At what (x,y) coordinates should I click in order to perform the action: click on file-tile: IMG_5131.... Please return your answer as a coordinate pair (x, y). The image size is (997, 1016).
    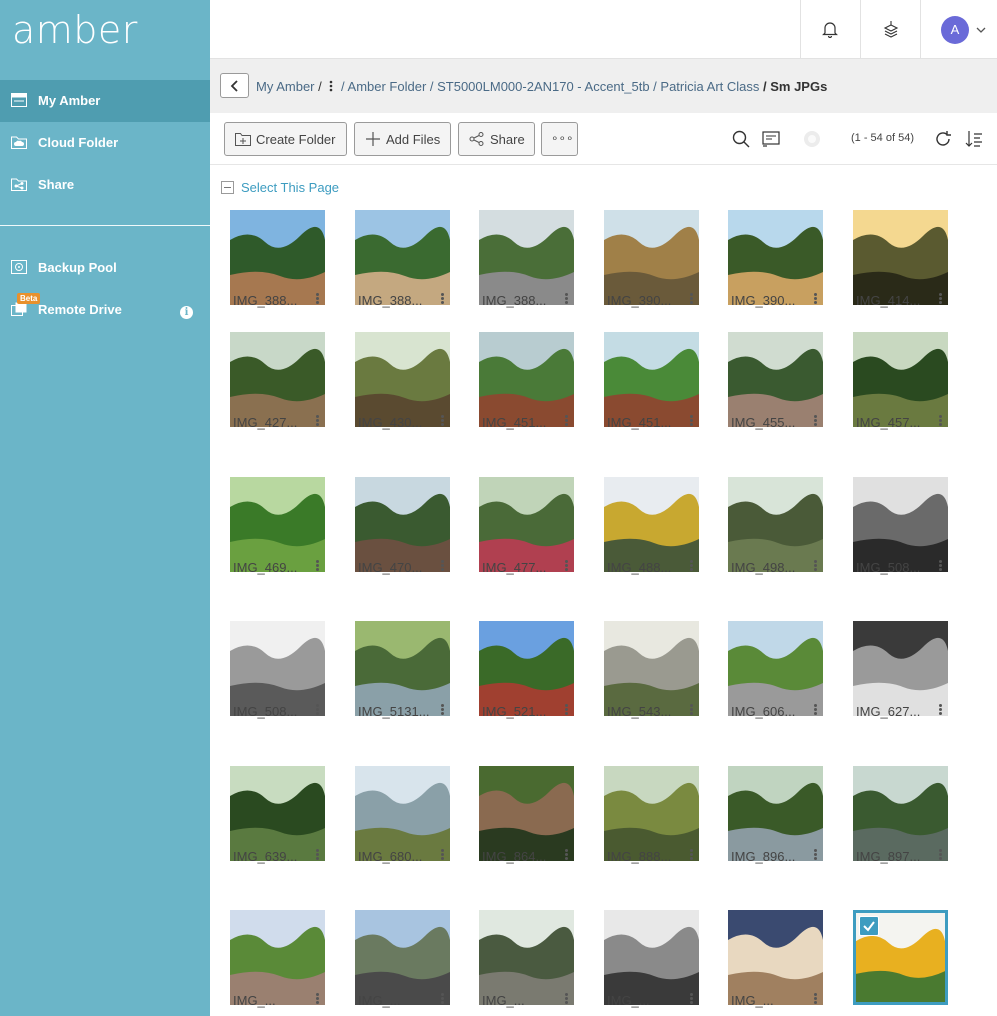
    Looking at the image, I should click on (403, 680).